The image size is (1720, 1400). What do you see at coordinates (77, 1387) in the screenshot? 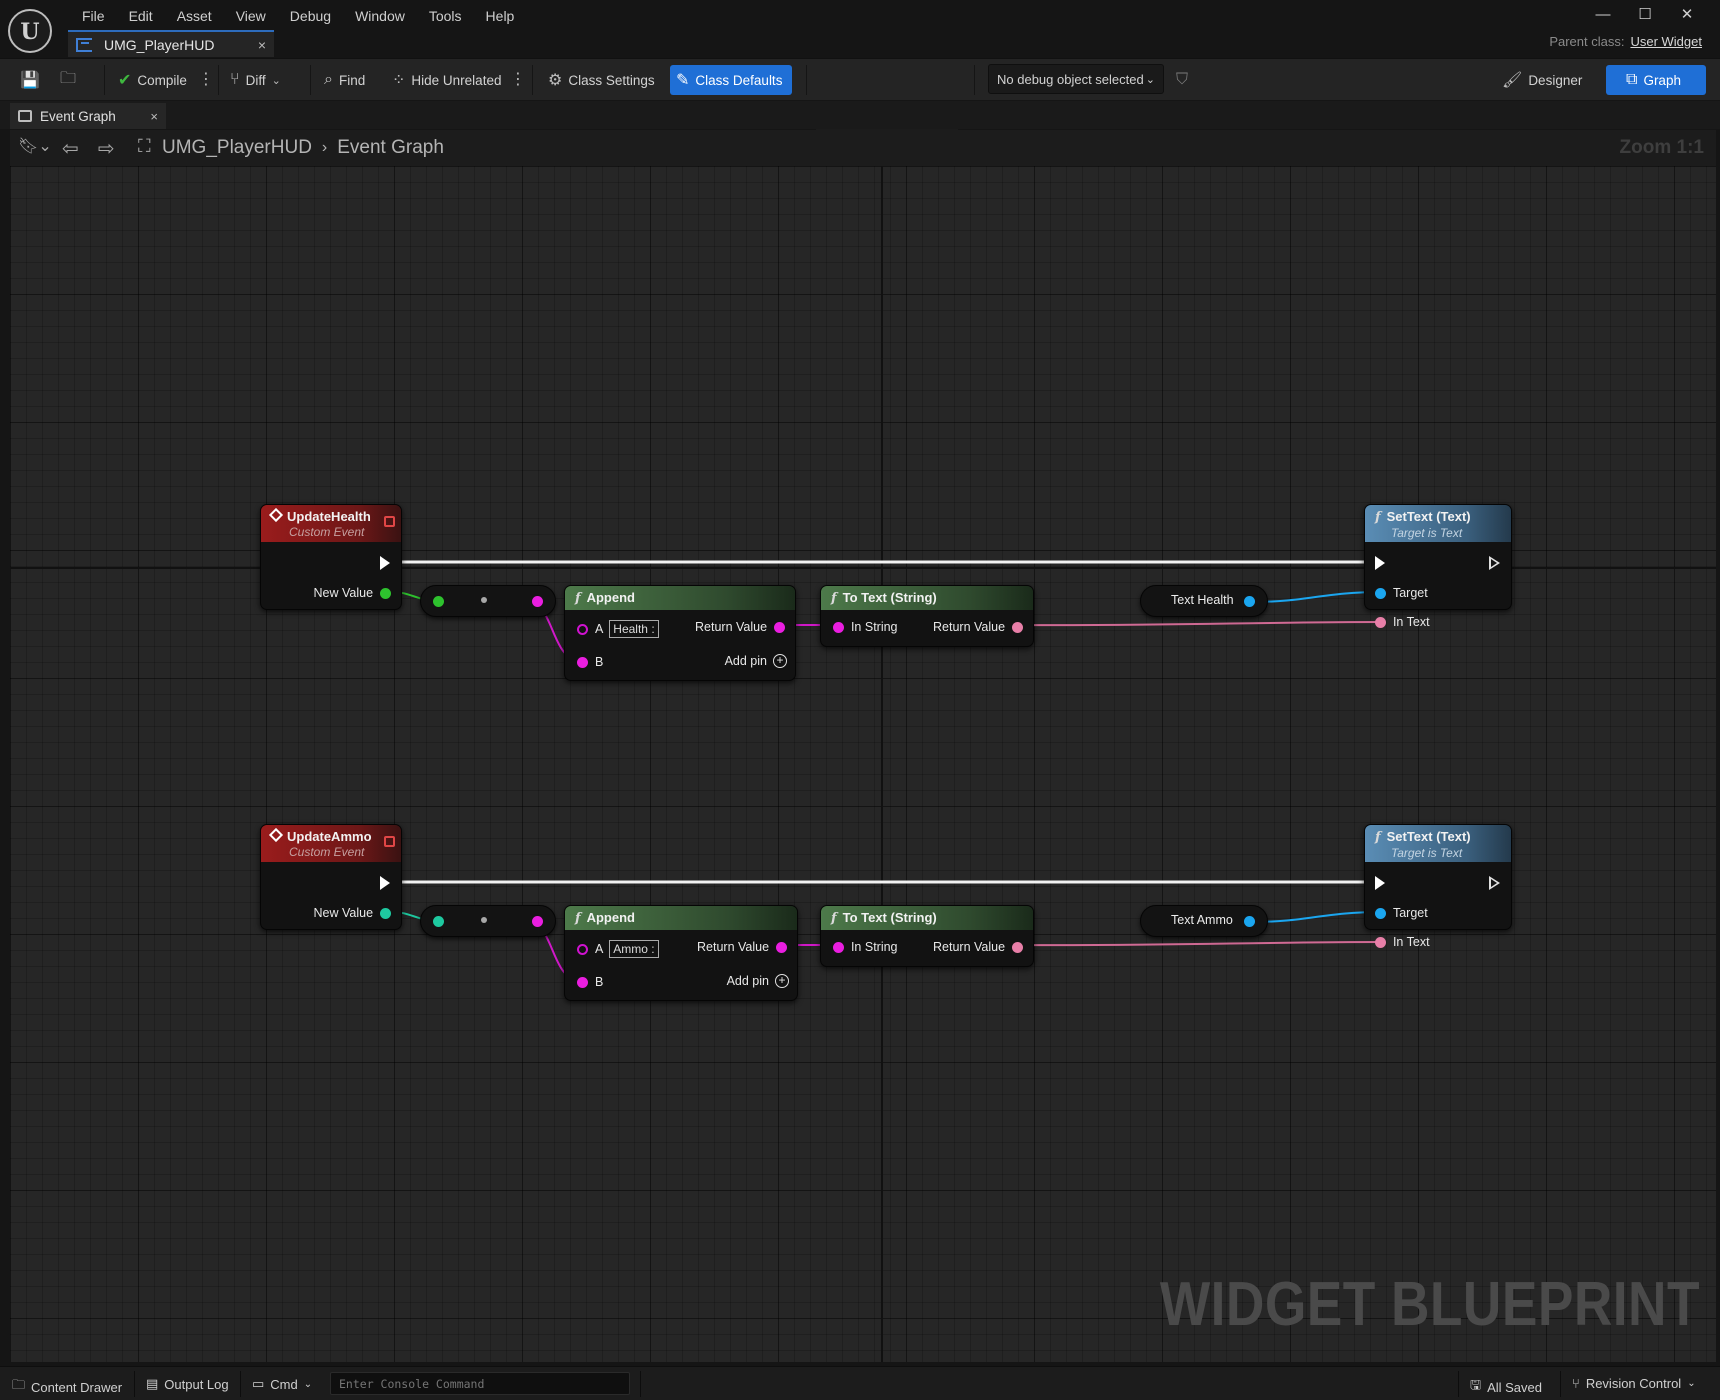
I see `content-drawer-label: Content Drawer` at bounding box center [77, 1387].